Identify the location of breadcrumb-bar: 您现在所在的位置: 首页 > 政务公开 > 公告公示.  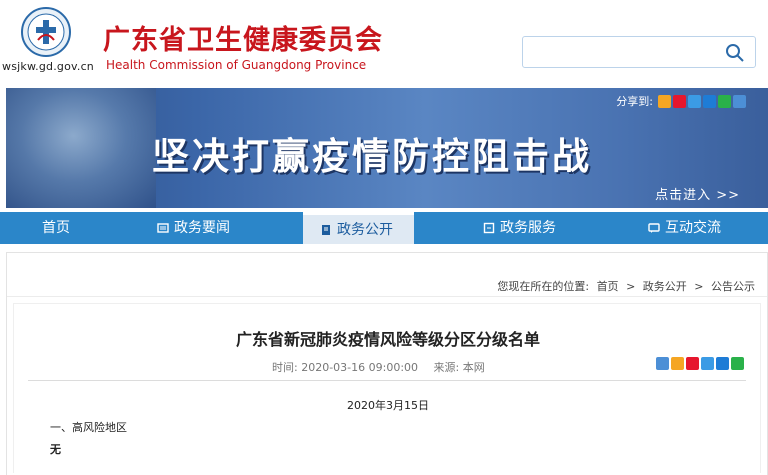
(387, 275).